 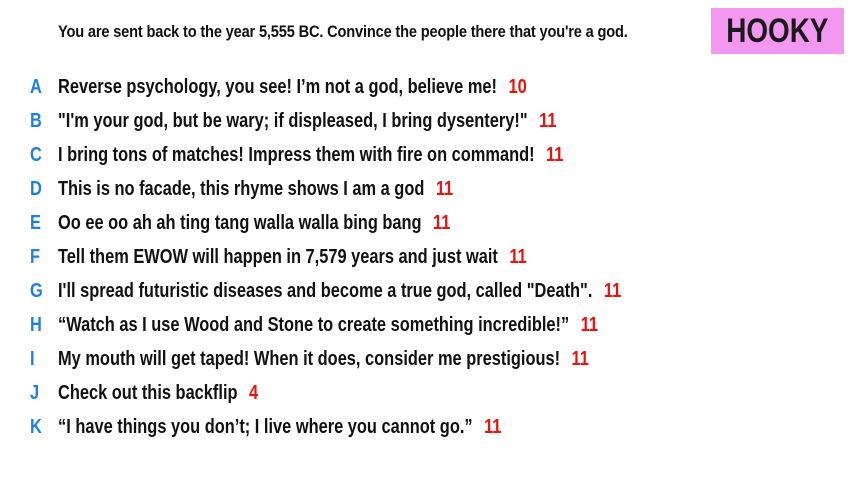 What do you see at coordinates (148, 392) in the screenshot?
I see `response-text: Check out this backflip` at bounding box center [148, 392].